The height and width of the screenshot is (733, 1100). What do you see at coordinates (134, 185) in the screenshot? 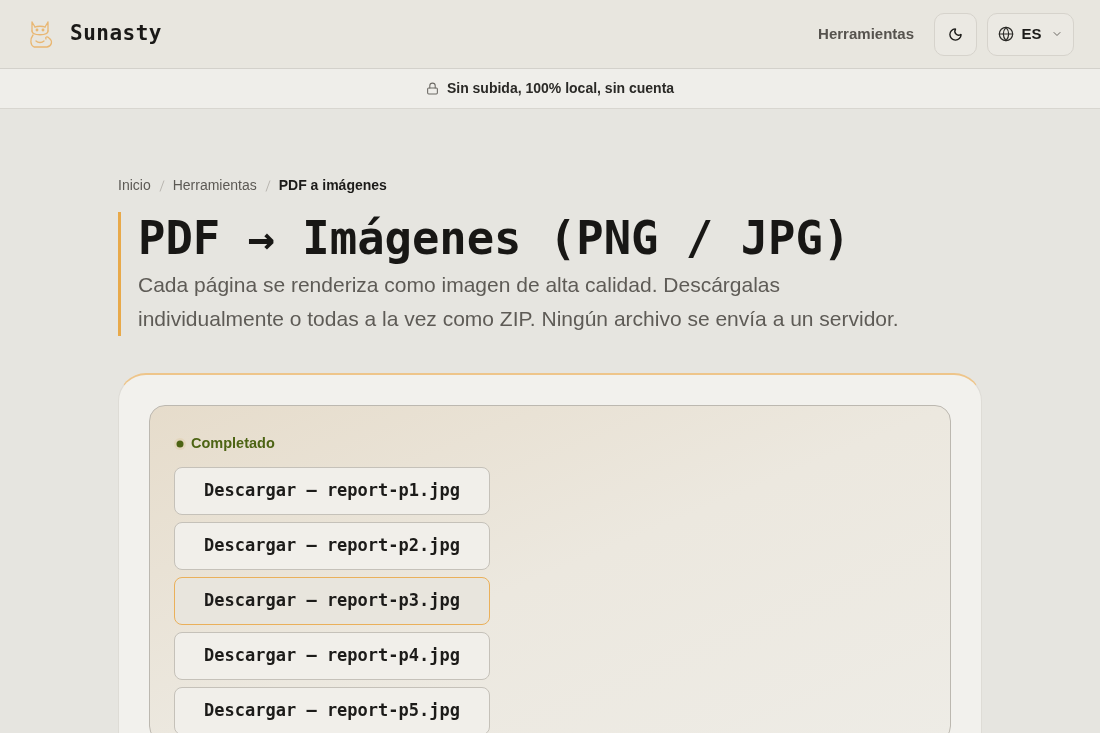
I see `breadcrumb-link: Inicio` at bounding box center [134, 185].